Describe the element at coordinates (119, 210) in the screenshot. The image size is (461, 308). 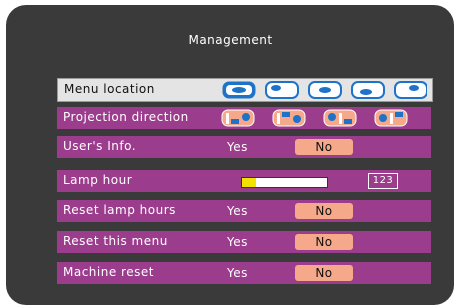
I see `reset-lamp-hours-label: Reset lamp hours` at that location.